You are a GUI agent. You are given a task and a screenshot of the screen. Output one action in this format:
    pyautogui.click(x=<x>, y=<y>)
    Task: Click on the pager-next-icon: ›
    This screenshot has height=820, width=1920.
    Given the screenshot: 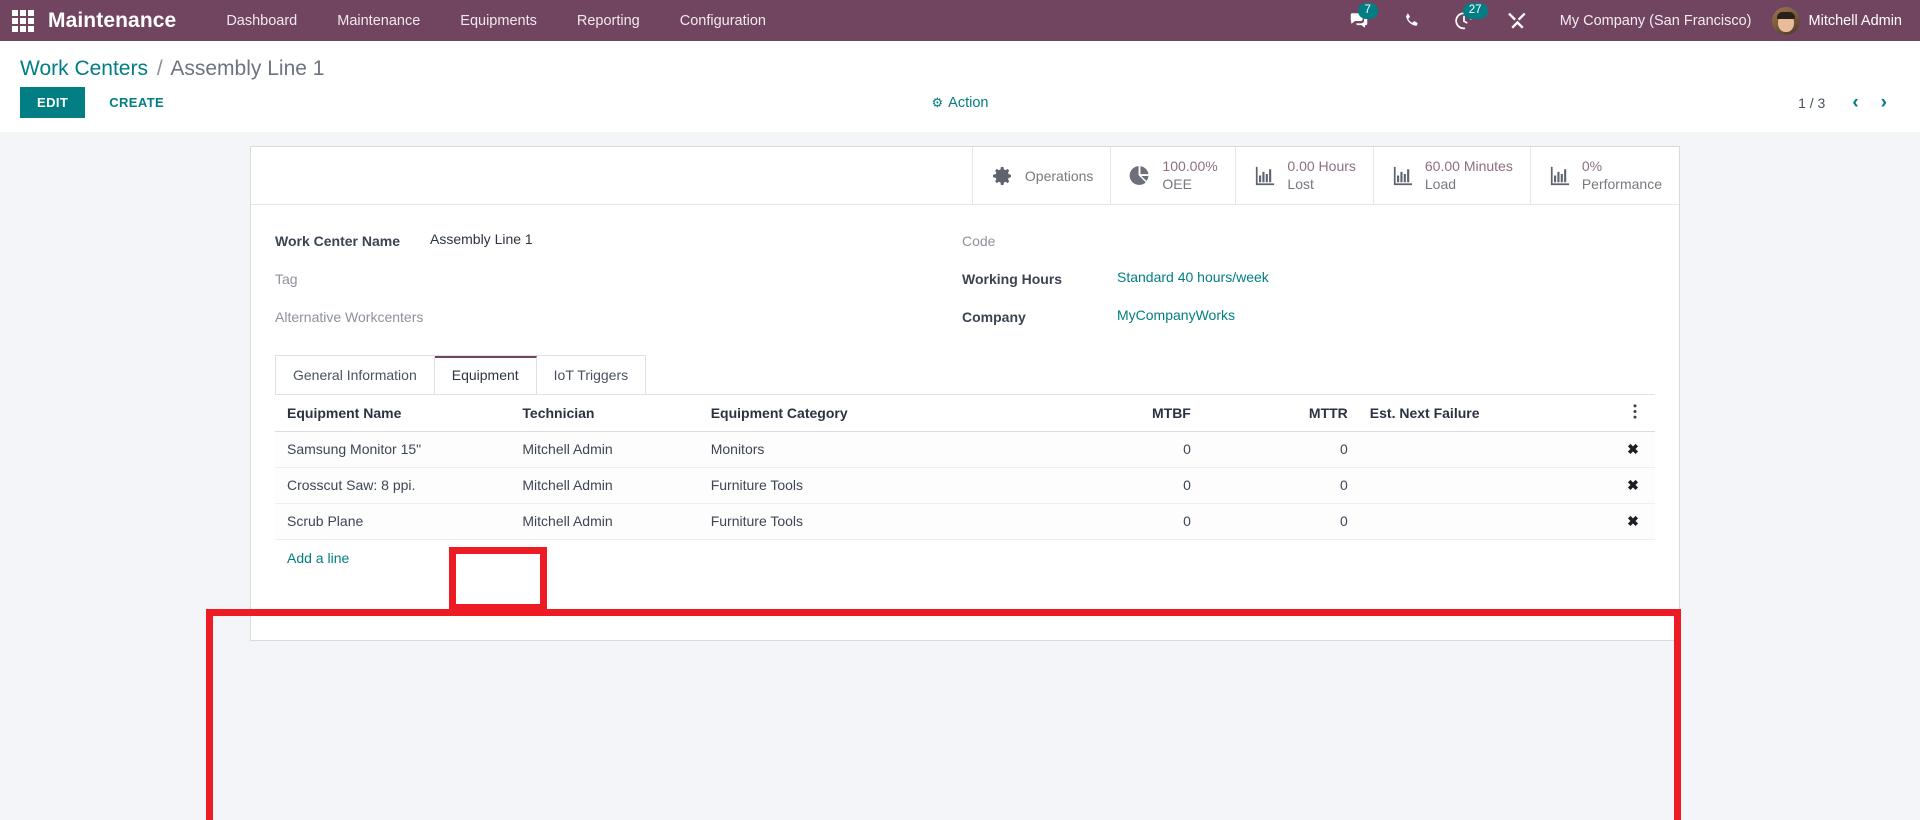 What is the action you would take?
    pyautogui.click(x=1884, y=102)
    